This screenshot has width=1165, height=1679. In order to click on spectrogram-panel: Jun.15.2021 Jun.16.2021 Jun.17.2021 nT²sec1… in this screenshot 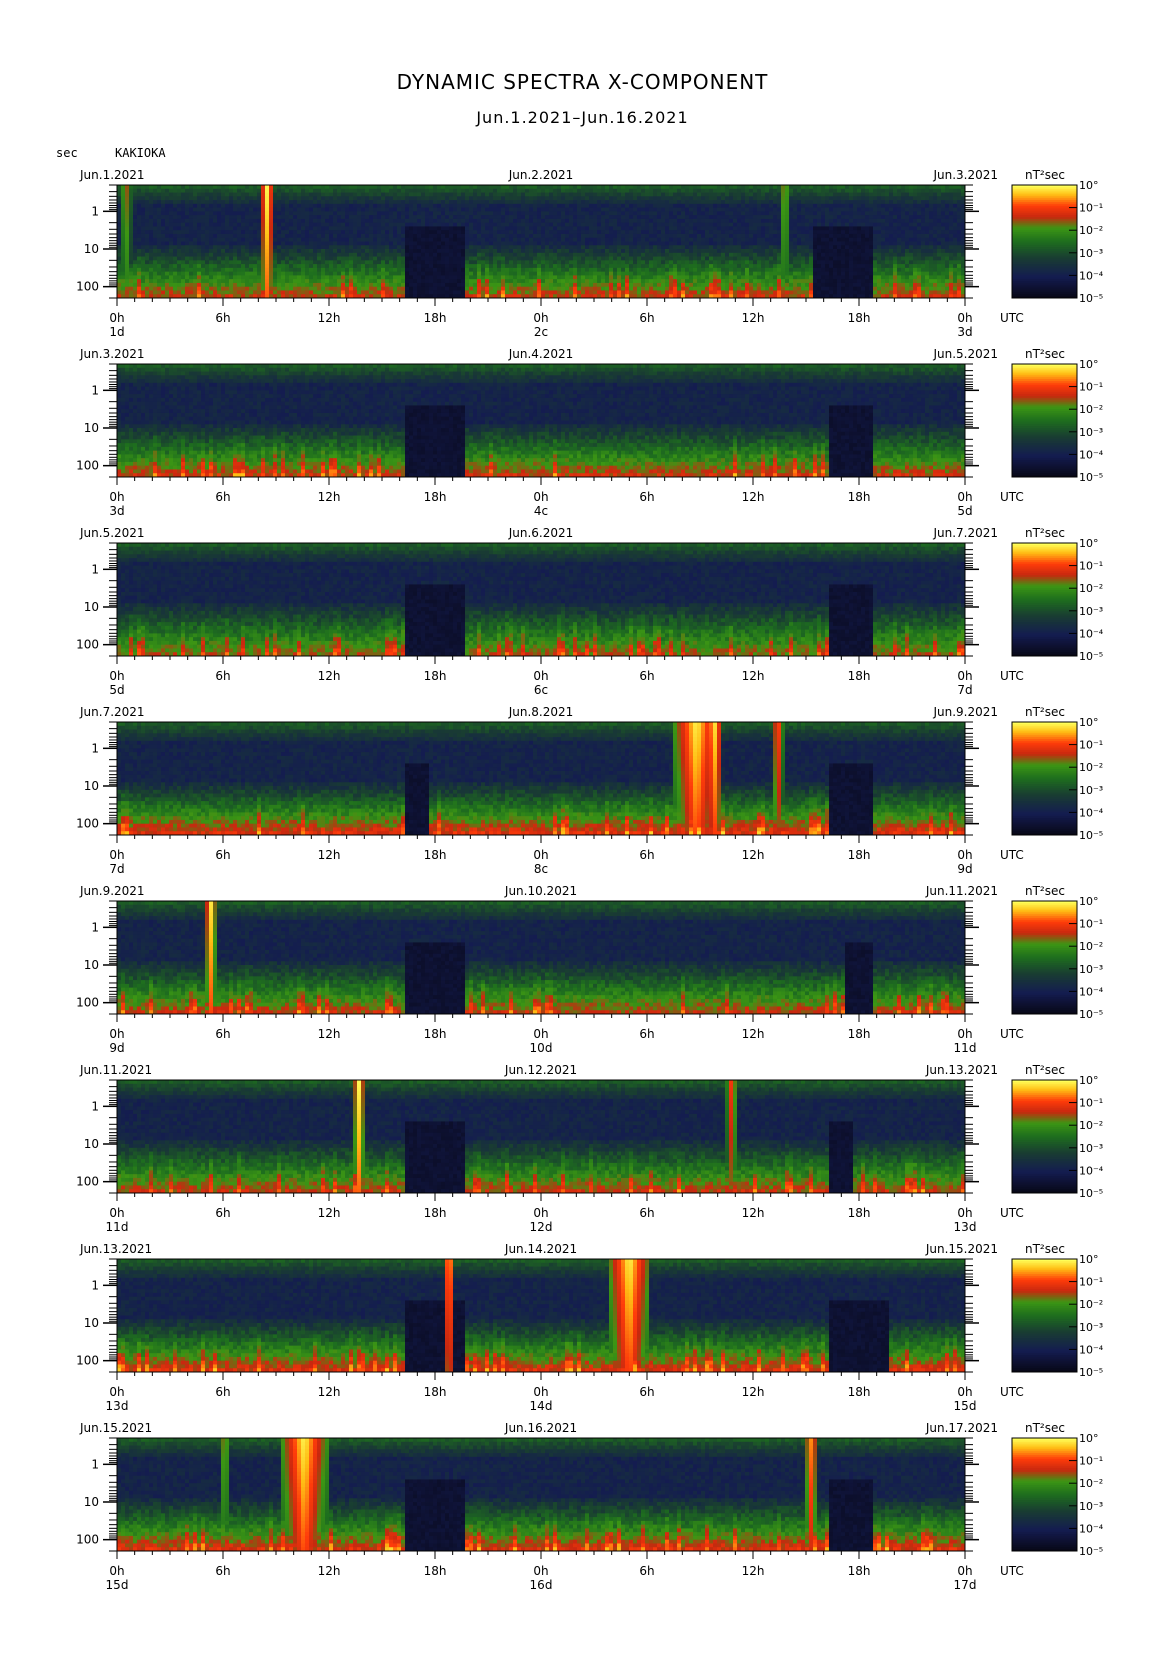, I will do `click(590, 1506)`.